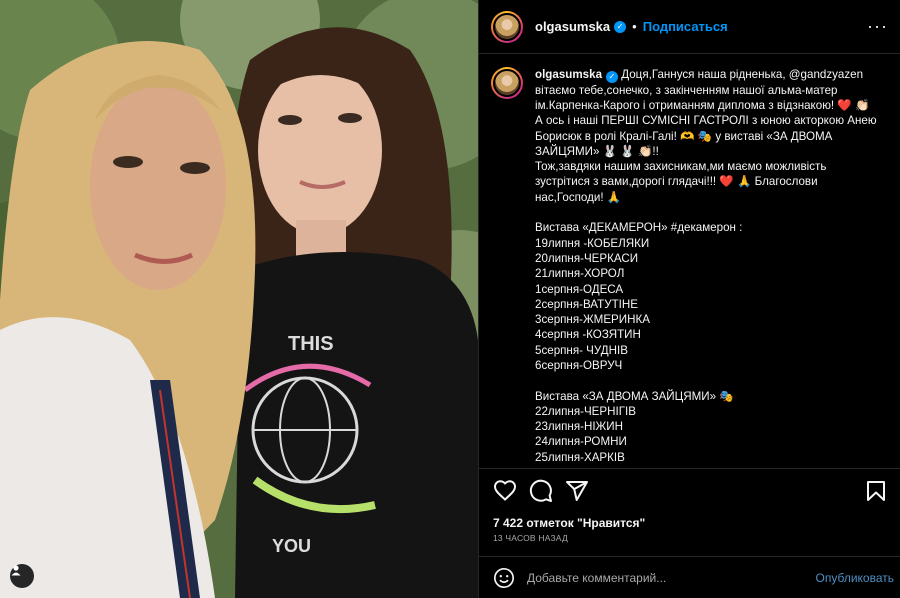  What do you see at coordinates (620, 26) in the screenshot?
I see `verified-badge-icon: ✓` at bounding box center [620, 26].